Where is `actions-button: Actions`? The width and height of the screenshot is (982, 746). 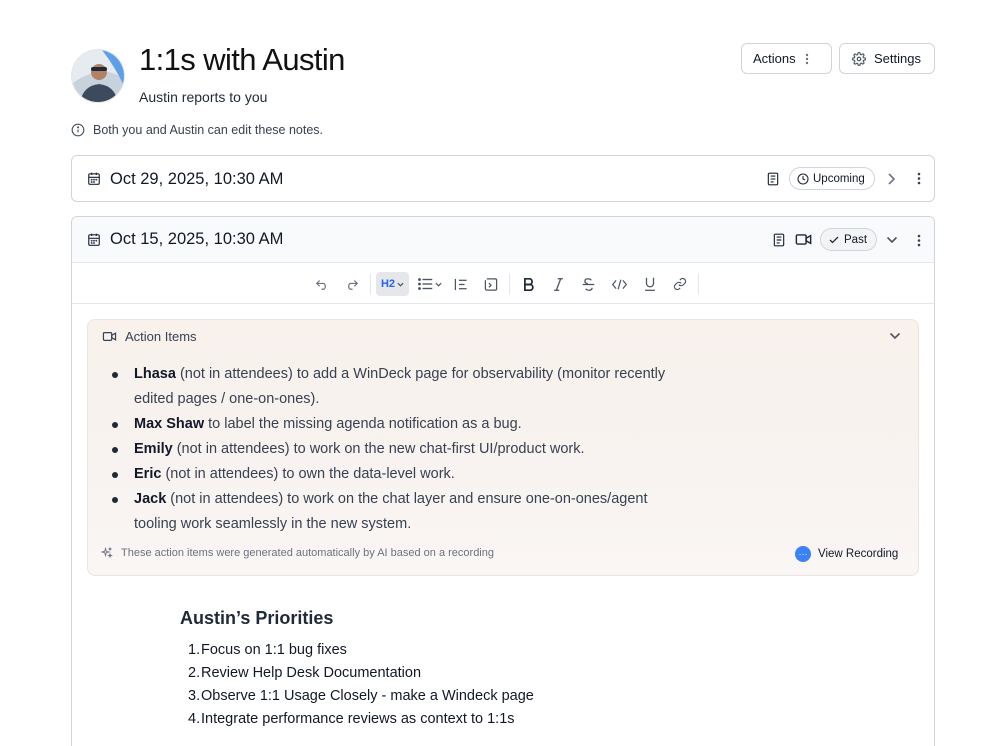
actions-button: Actions is located at coordinates (786, 58).